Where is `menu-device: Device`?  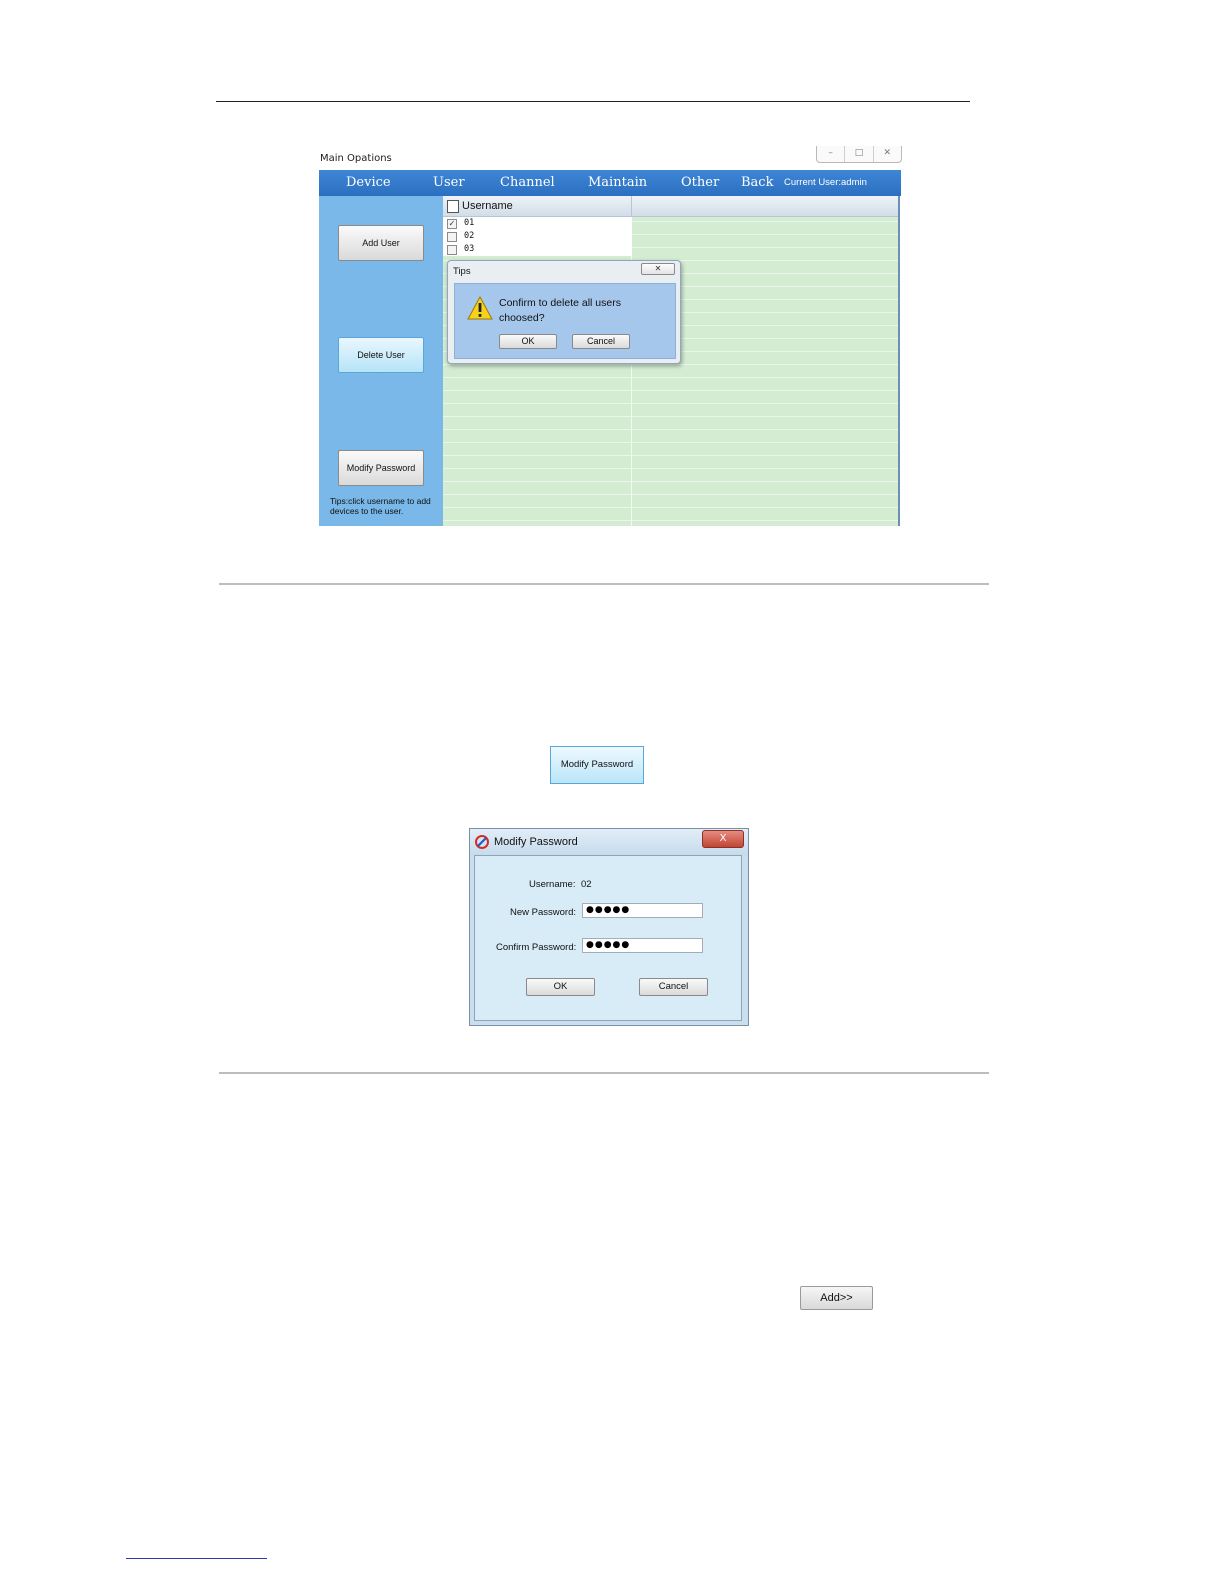 menu-device: Device is located at coordinates (368, 182).